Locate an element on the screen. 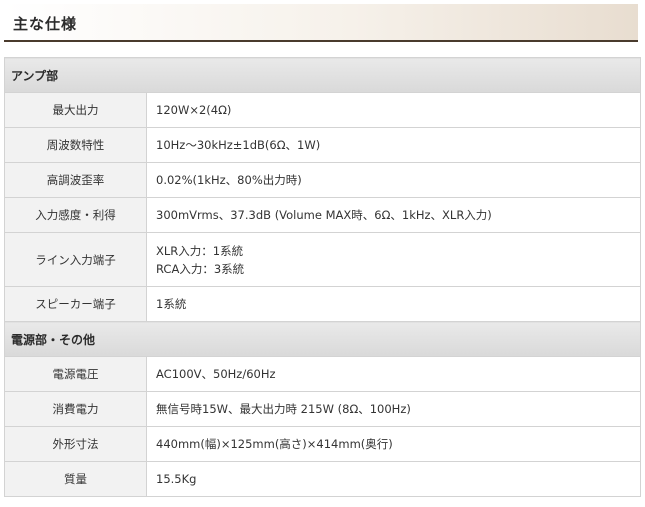  page-header: 主な仕様 is located at coordinates (321, 23).